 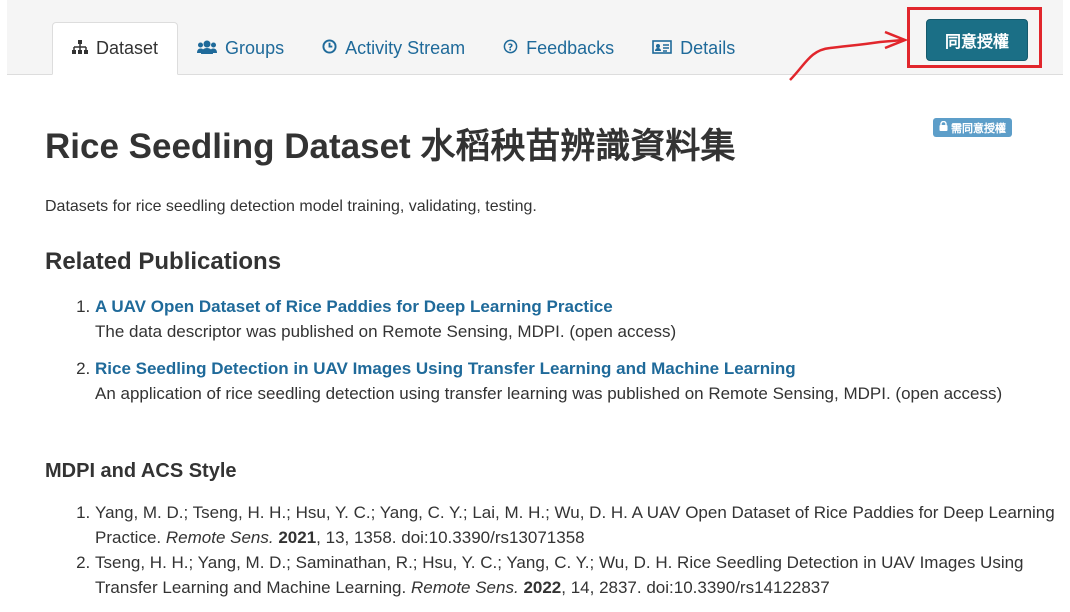 I want to click on users-icon, so click(x=207, y=48).